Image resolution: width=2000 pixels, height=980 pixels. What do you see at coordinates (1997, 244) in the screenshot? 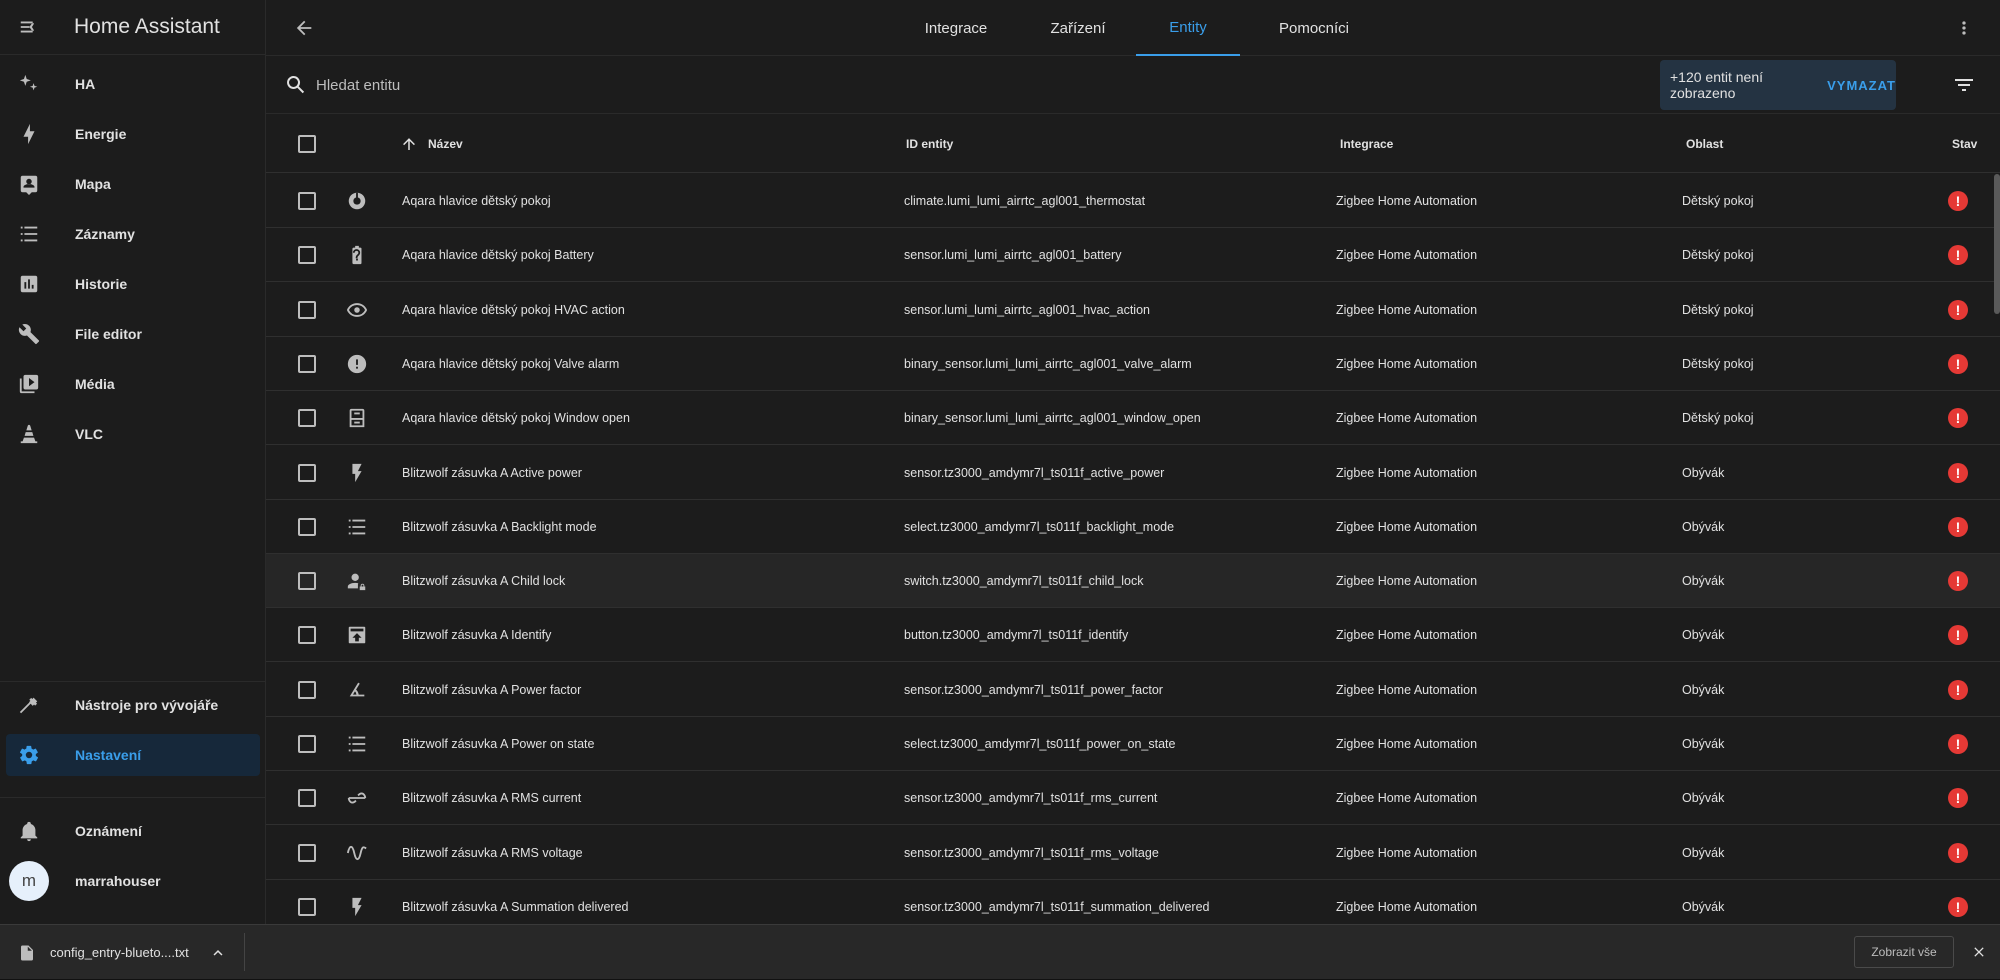
I see `scrollbar` at bounding box center [1997, 244].